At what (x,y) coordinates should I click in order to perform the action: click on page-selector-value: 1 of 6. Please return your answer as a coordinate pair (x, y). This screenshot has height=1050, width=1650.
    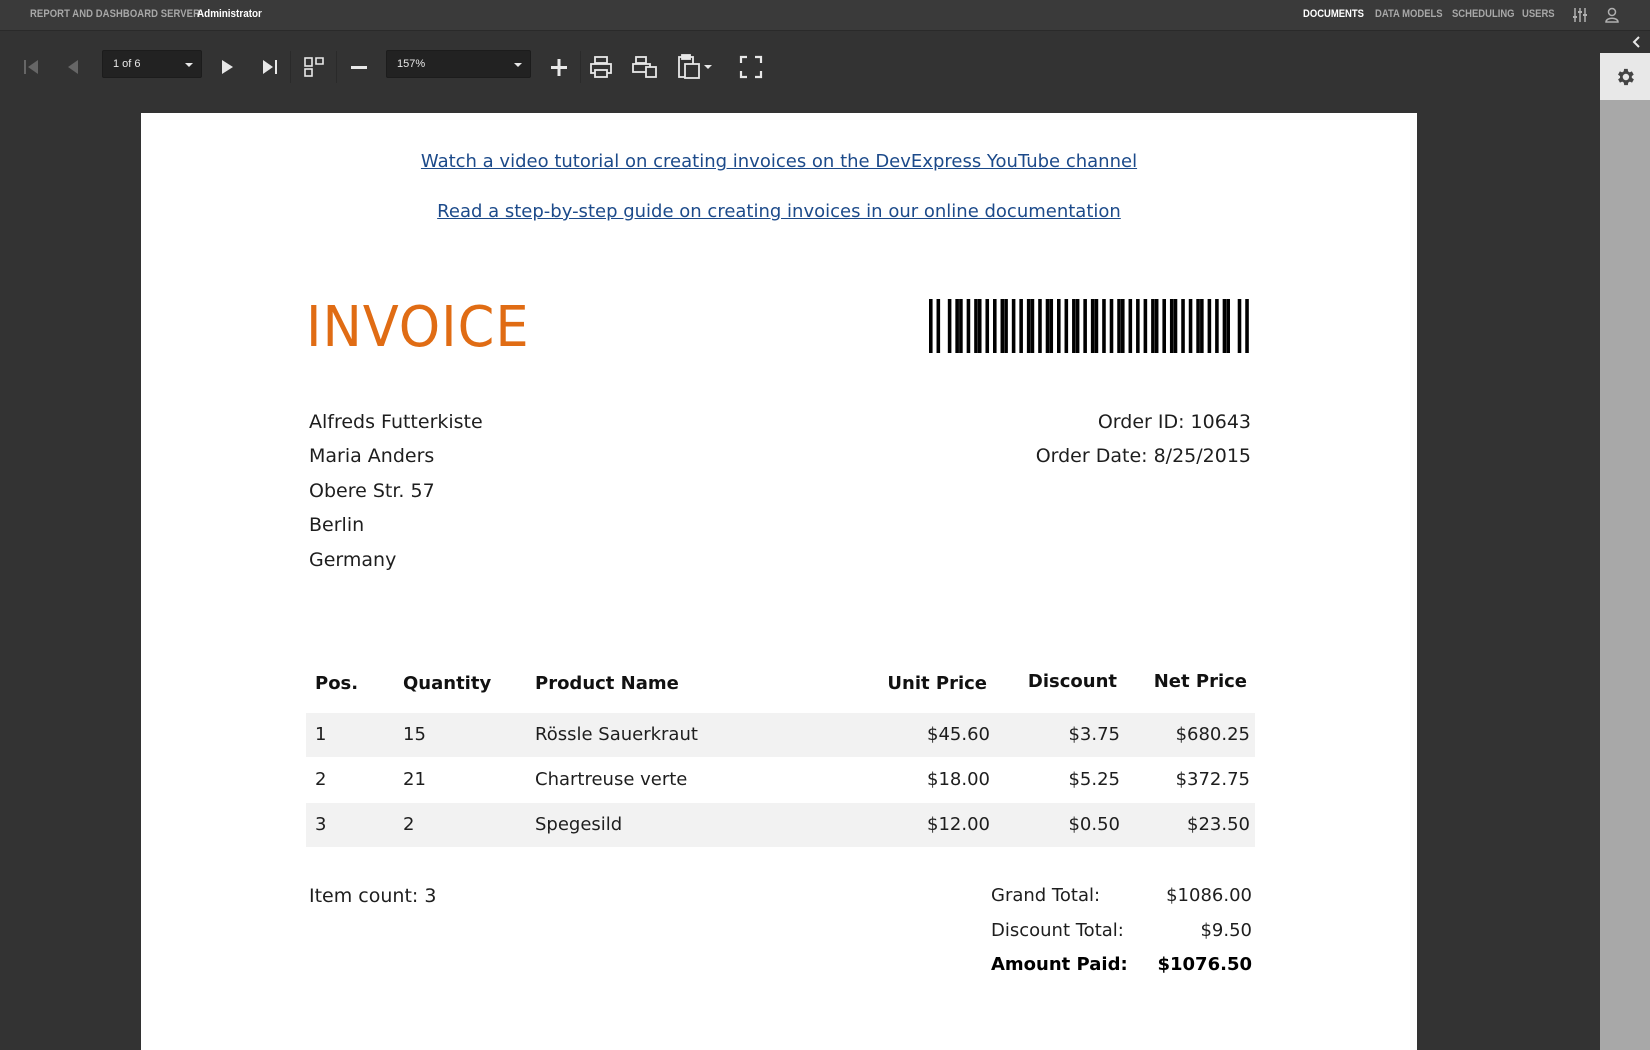
    Looking at the image, I should click on (127, 64).